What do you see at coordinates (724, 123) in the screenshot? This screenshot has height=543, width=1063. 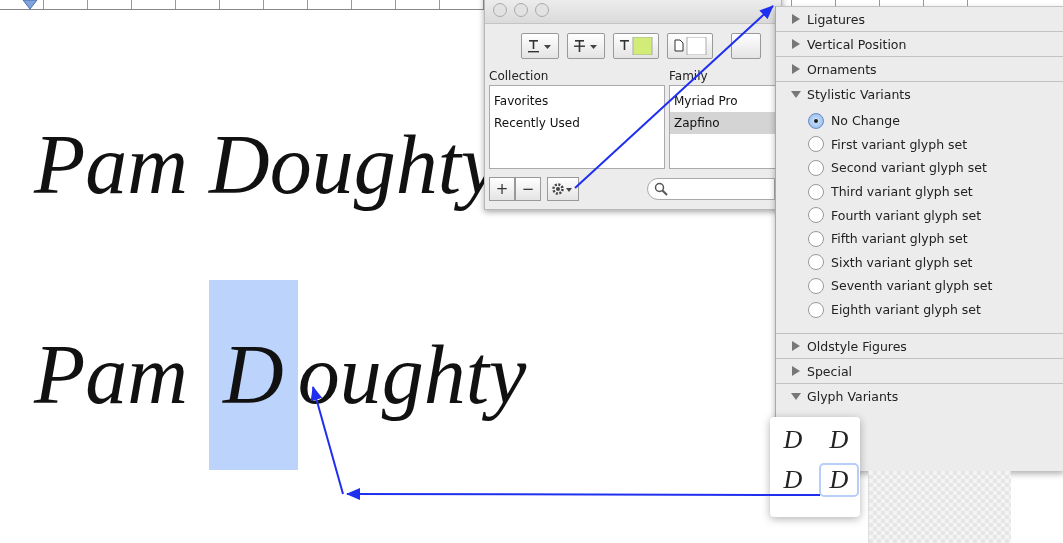 I see `family-item: Zapfino` at bounding box center [724, 123].